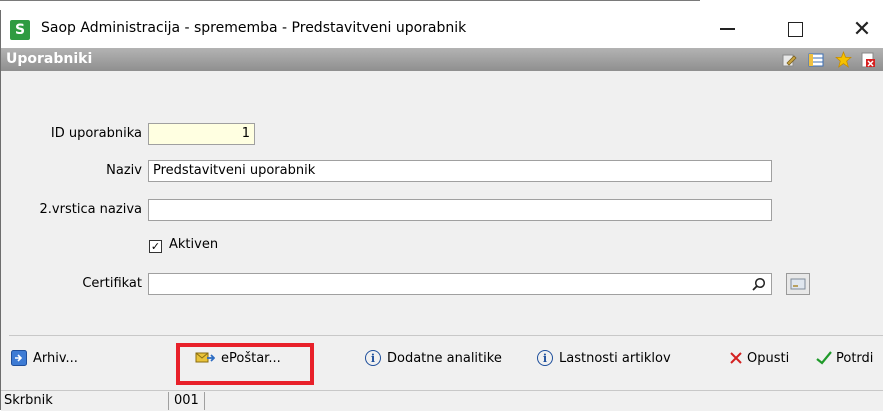 This screenshot has width=883, height=411. I want to click on section-title: Uporabniki, so click(49, 59).